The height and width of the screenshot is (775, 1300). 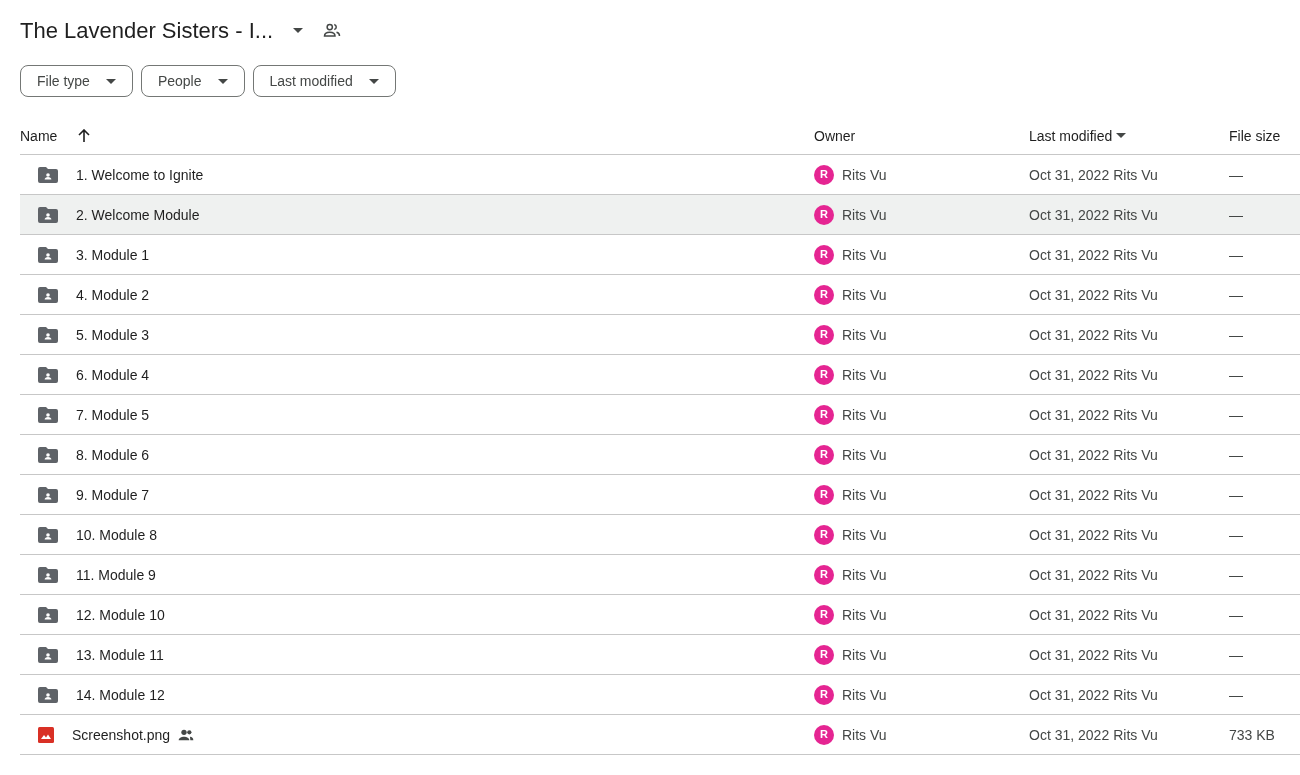 What do you see at coordinates (113, 255) in the screenshot?
I see `file-name: 3. Module 1` at bounding box center [113, 255].